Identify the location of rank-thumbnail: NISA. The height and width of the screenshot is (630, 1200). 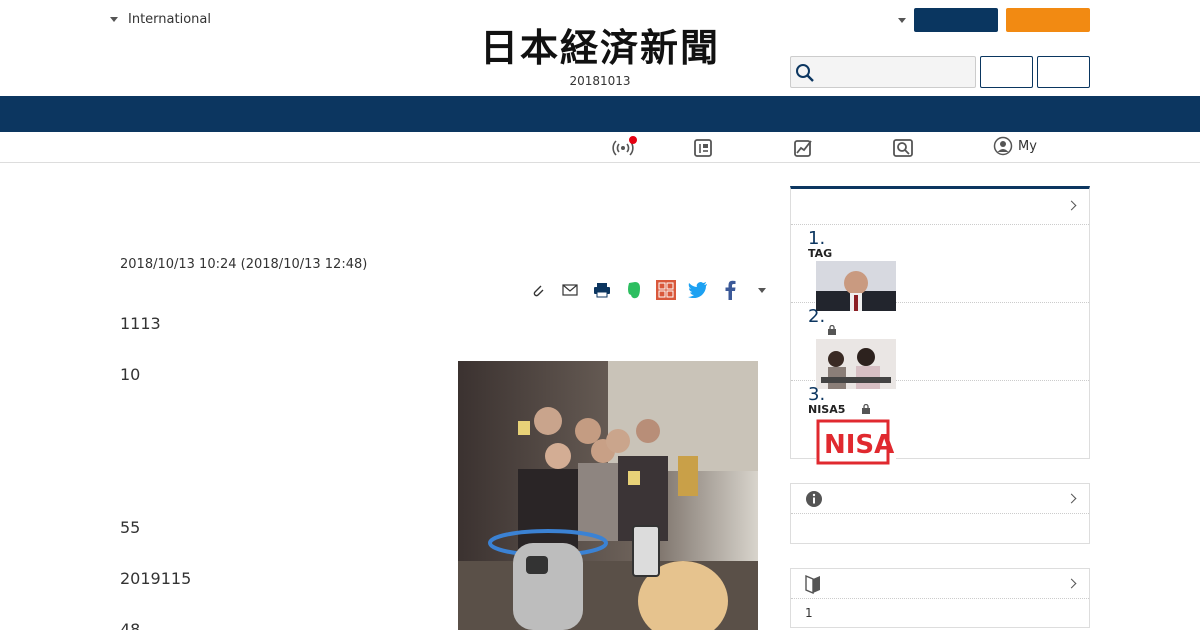
(856, 442).